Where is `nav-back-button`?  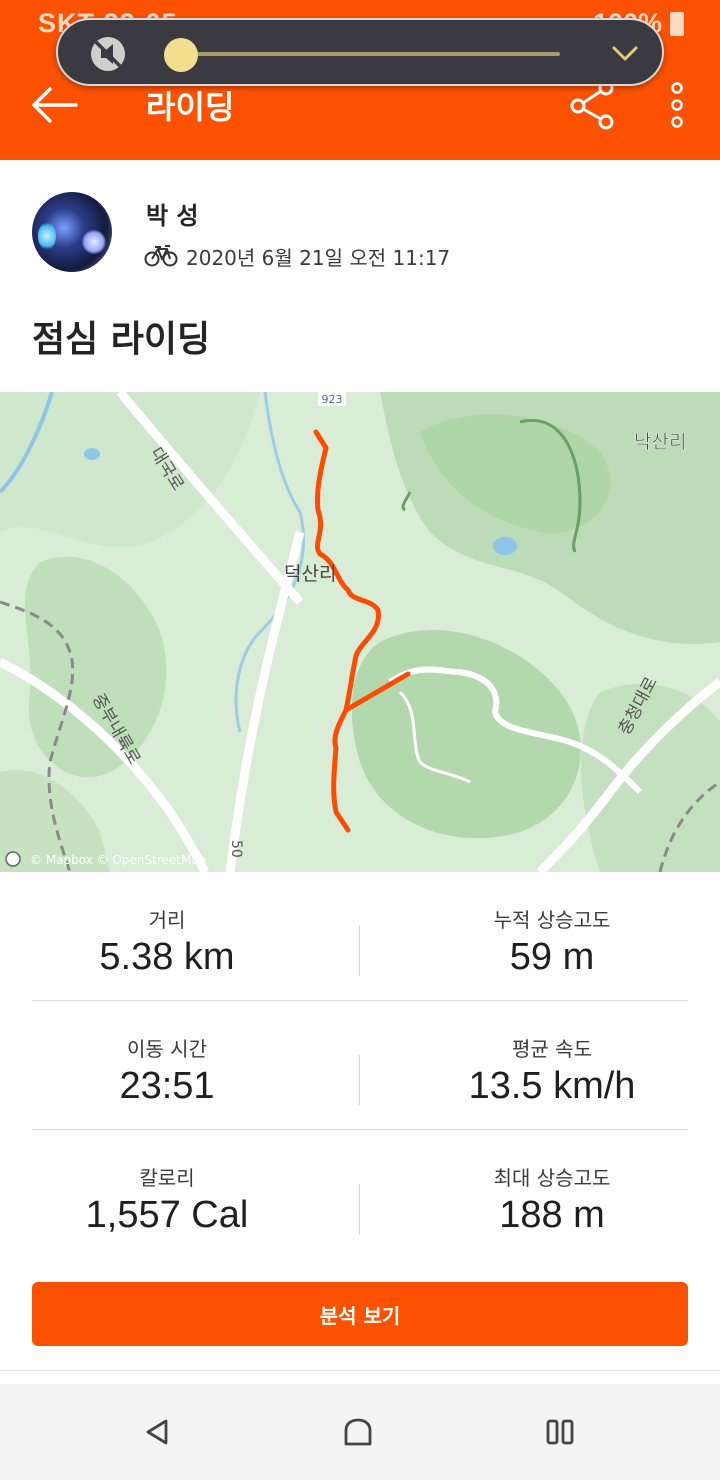
nav-back-button is located at coordinates (158, 1432).